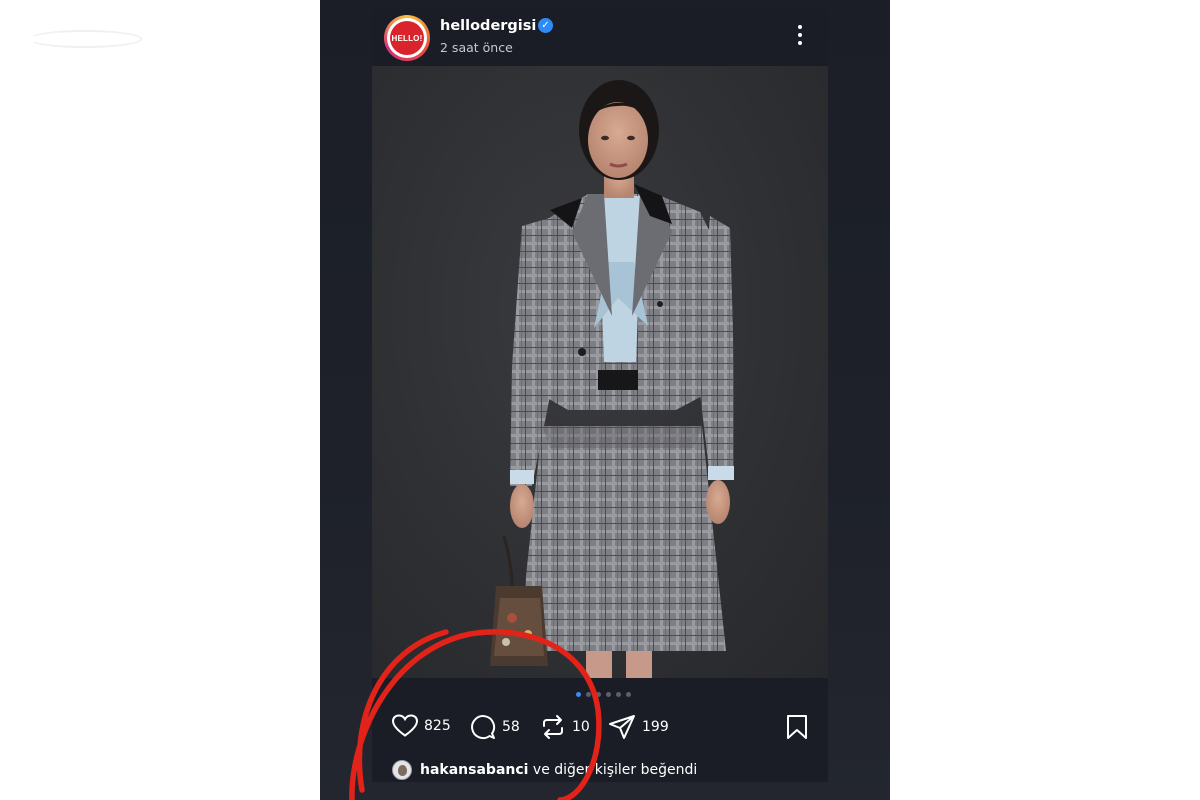 The width and height of the screenshot is (1200, 800). What do you see at coordinates (402, 770) in the screenshot?
I see `liker-avatar` at bounding box center [402, 770].